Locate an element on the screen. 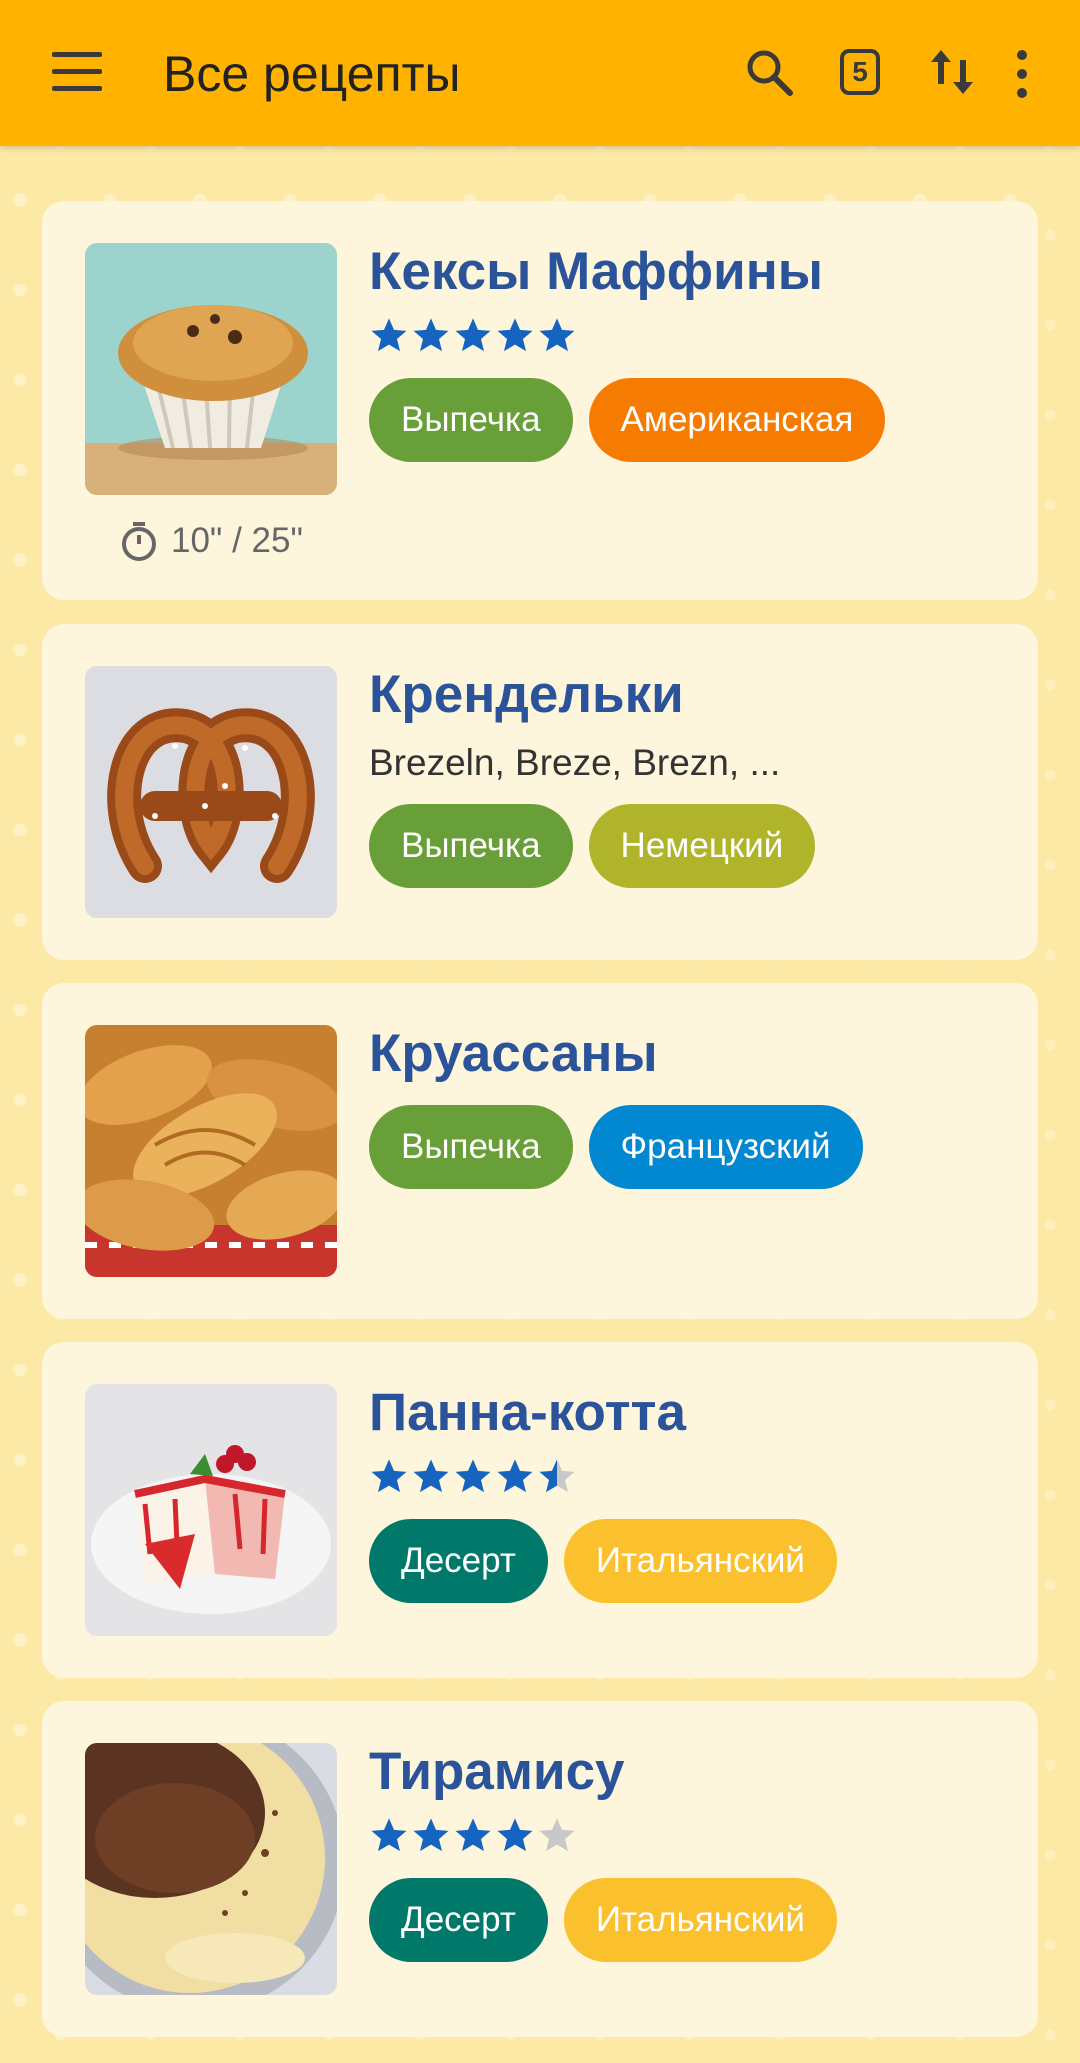 The image size is (1080, 2063). recipe-name: Круассаны is located at coordinates (513, 1053).